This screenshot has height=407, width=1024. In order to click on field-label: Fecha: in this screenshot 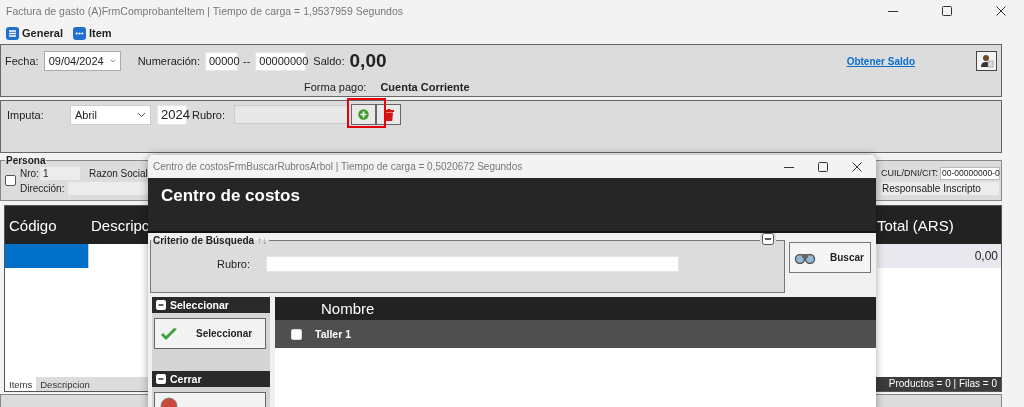, I will do `click(22, 61)`.